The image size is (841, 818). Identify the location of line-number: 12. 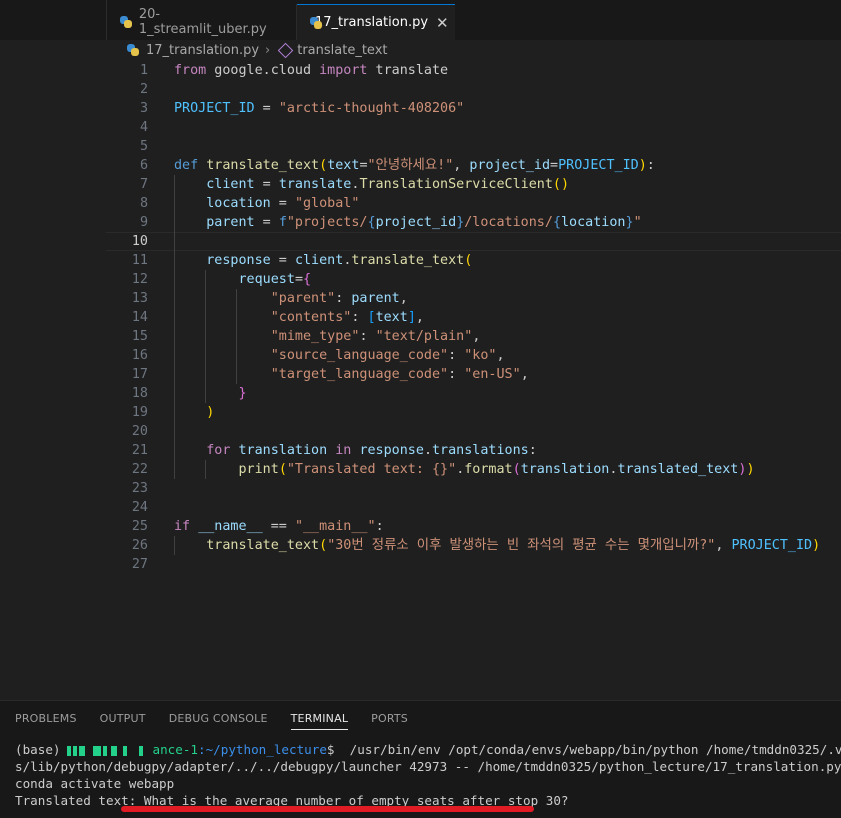
(127, 279).